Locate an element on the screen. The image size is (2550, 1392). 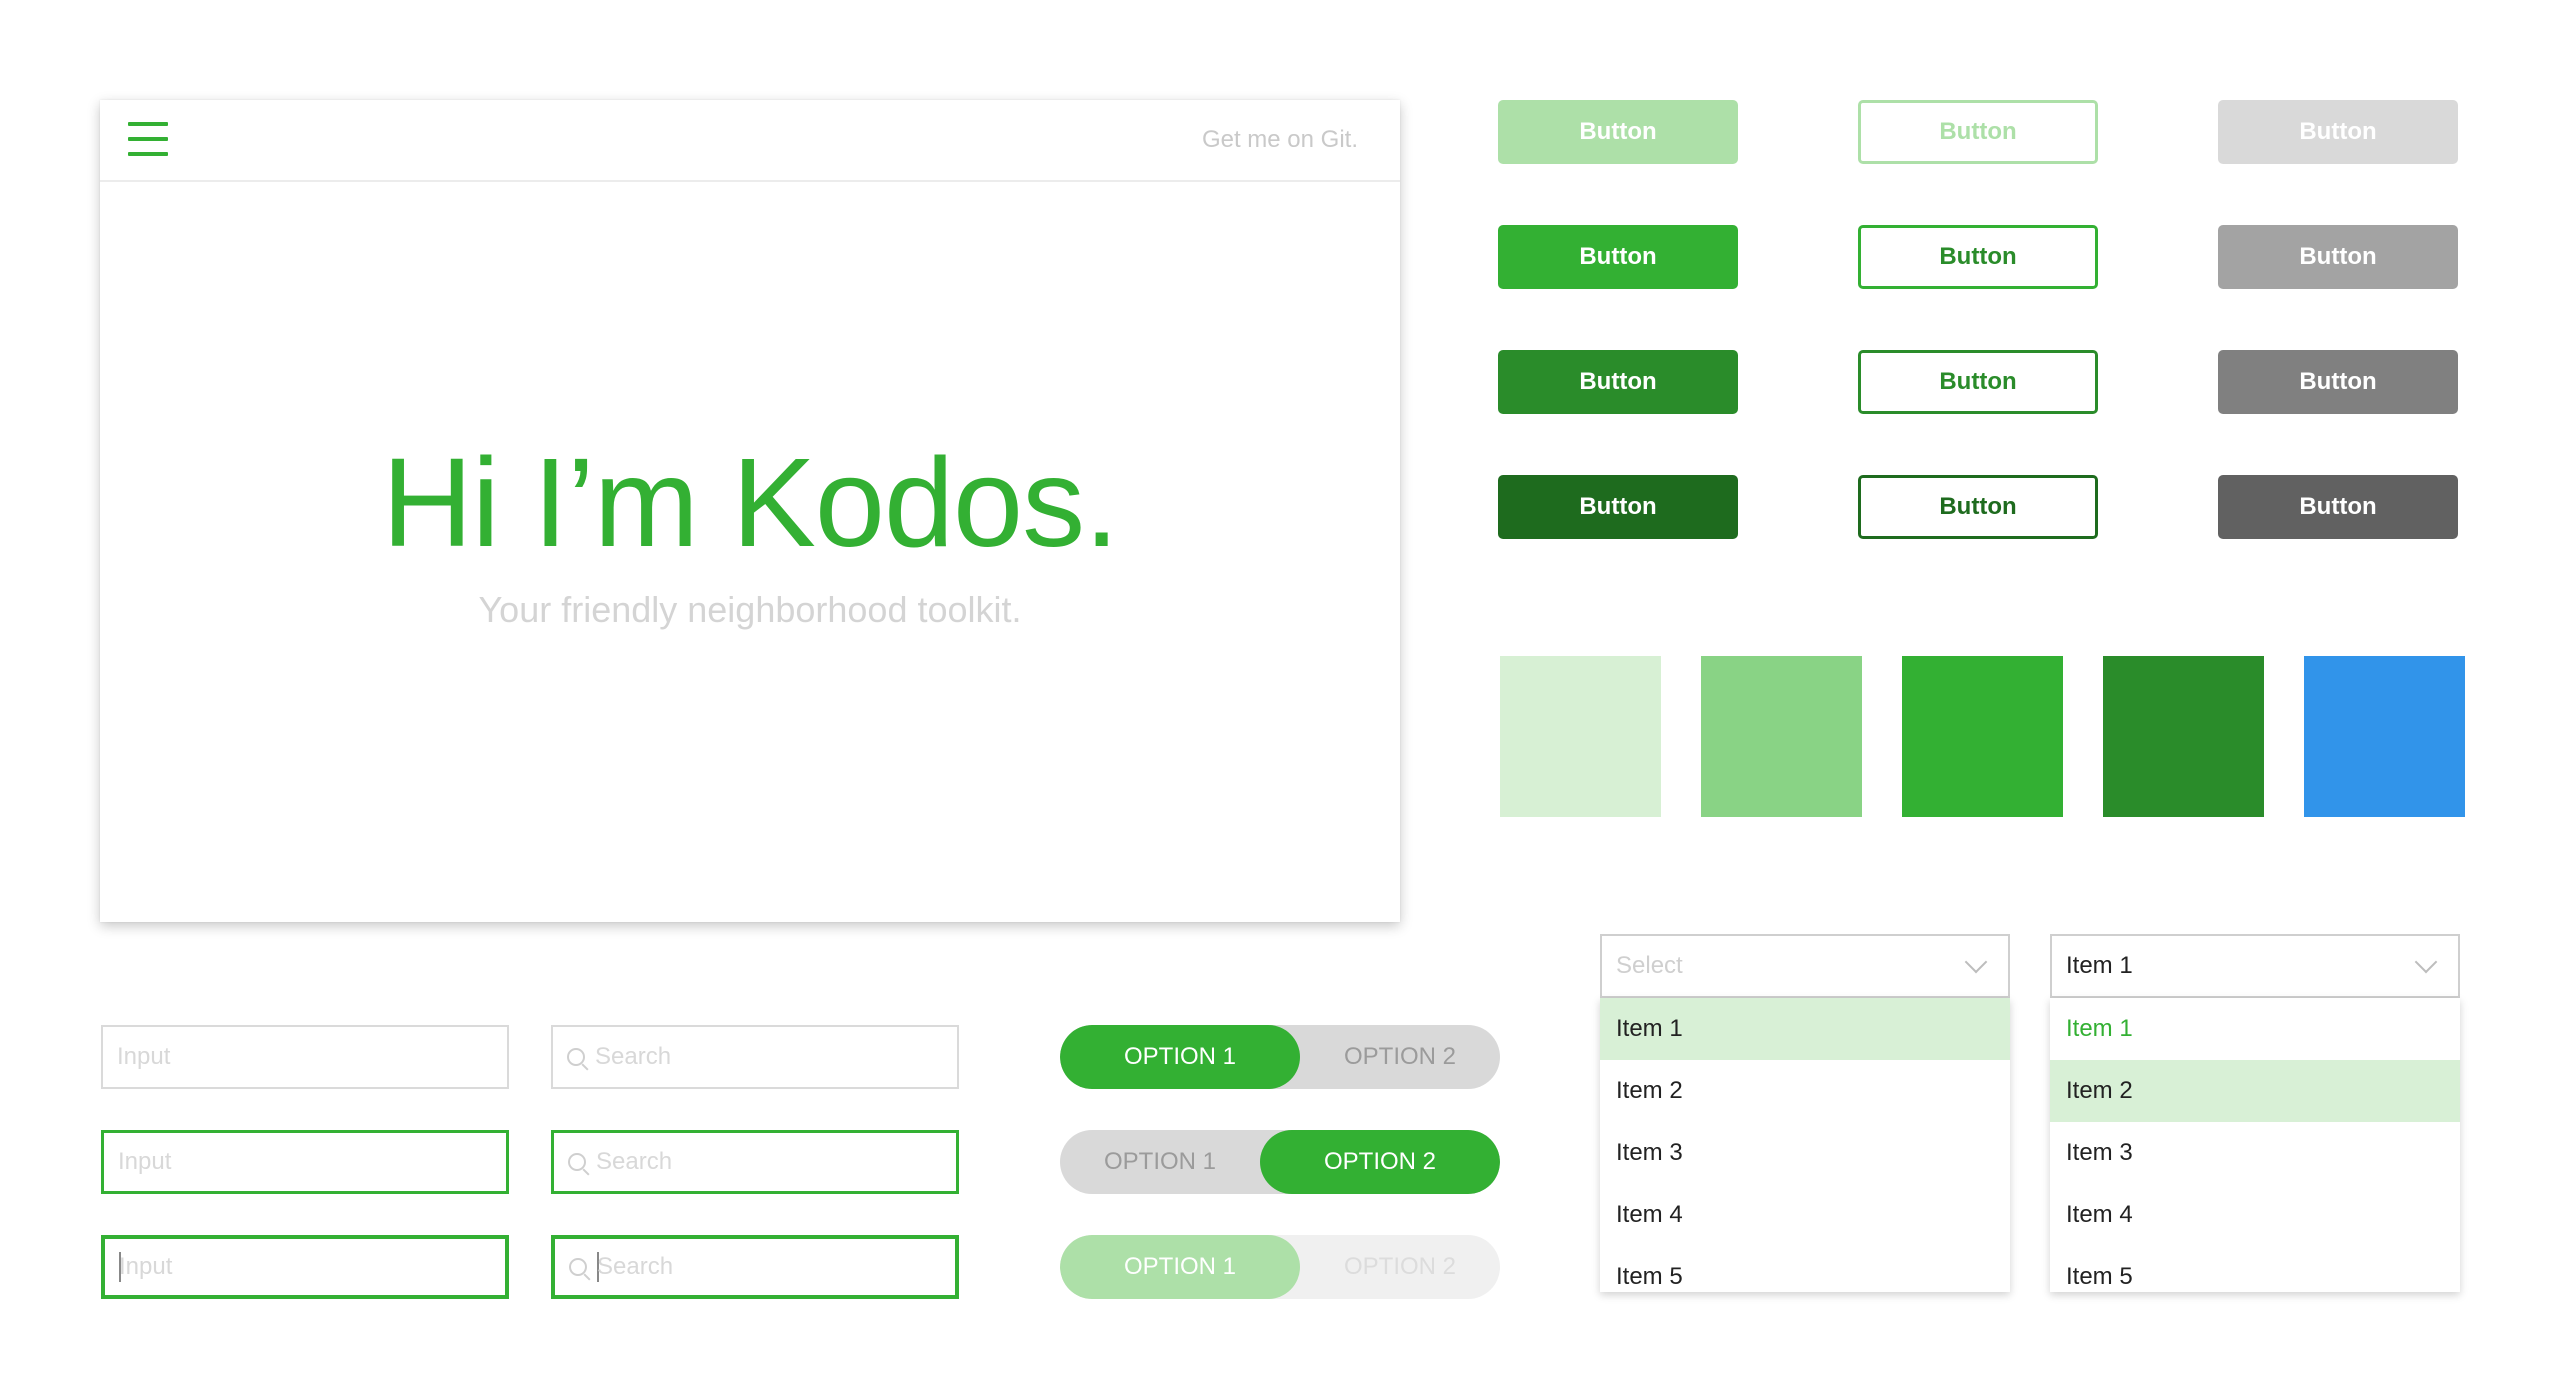
color-swatch-primary is located at coordinates (1982, 736).